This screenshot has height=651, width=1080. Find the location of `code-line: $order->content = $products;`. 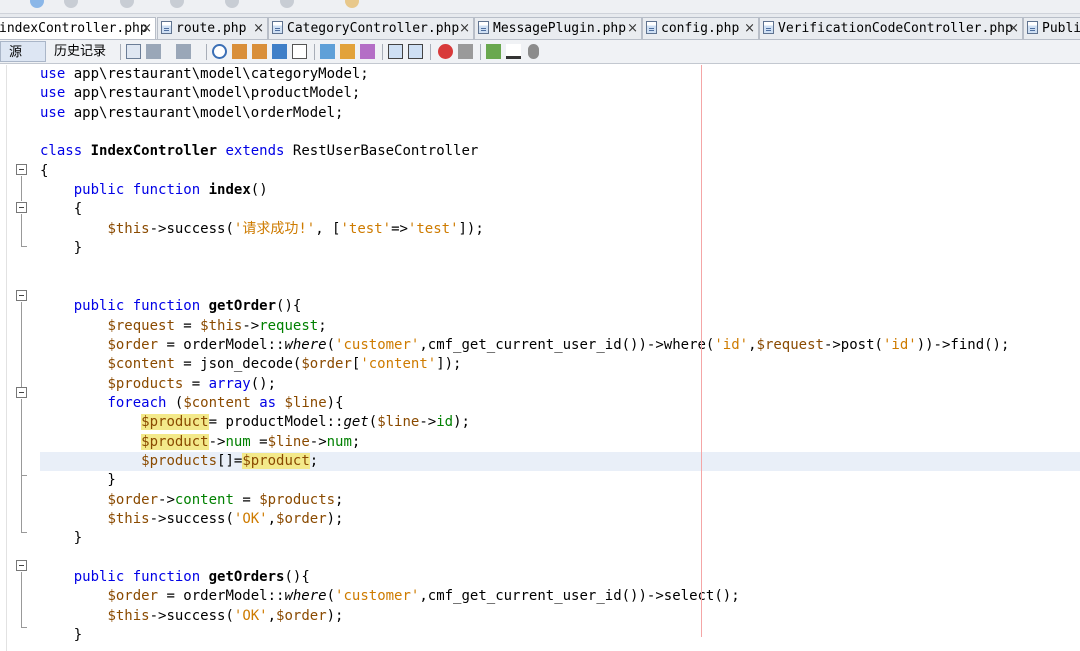

code-line: $order->content = $products; is located at coordinates (560, 500).